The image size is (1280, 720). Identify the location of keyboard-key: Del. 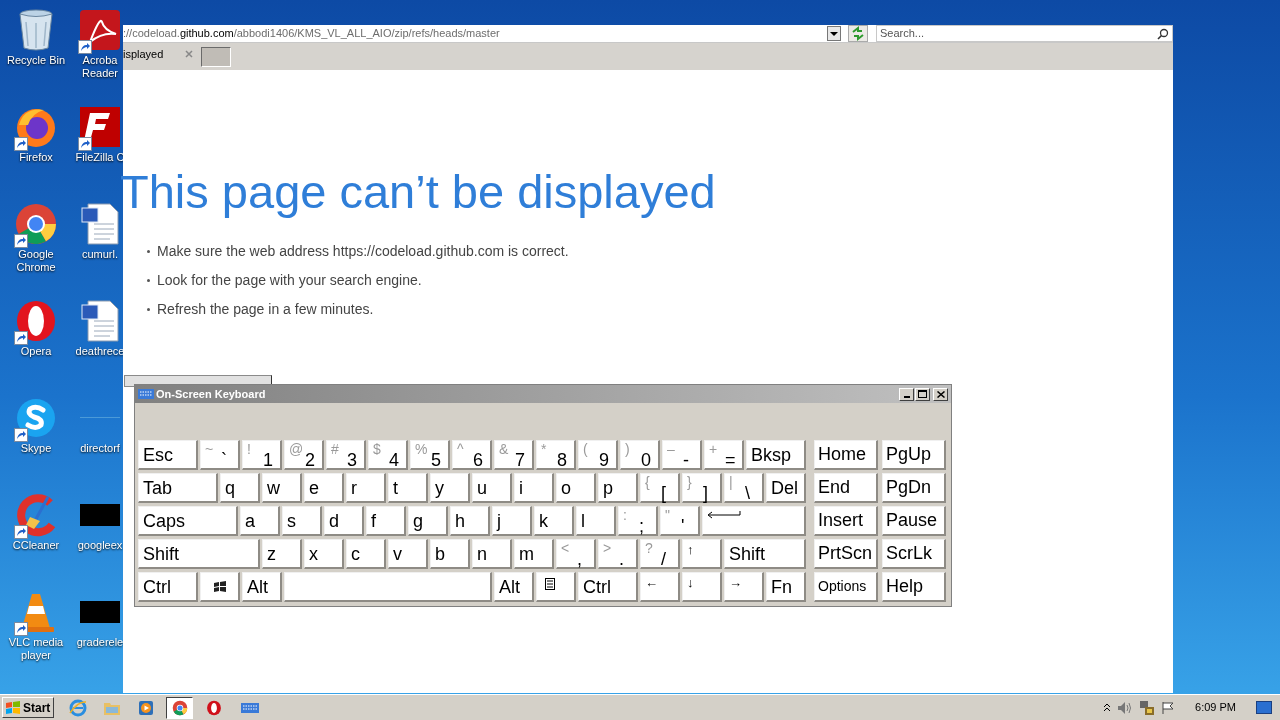
(786, 488).